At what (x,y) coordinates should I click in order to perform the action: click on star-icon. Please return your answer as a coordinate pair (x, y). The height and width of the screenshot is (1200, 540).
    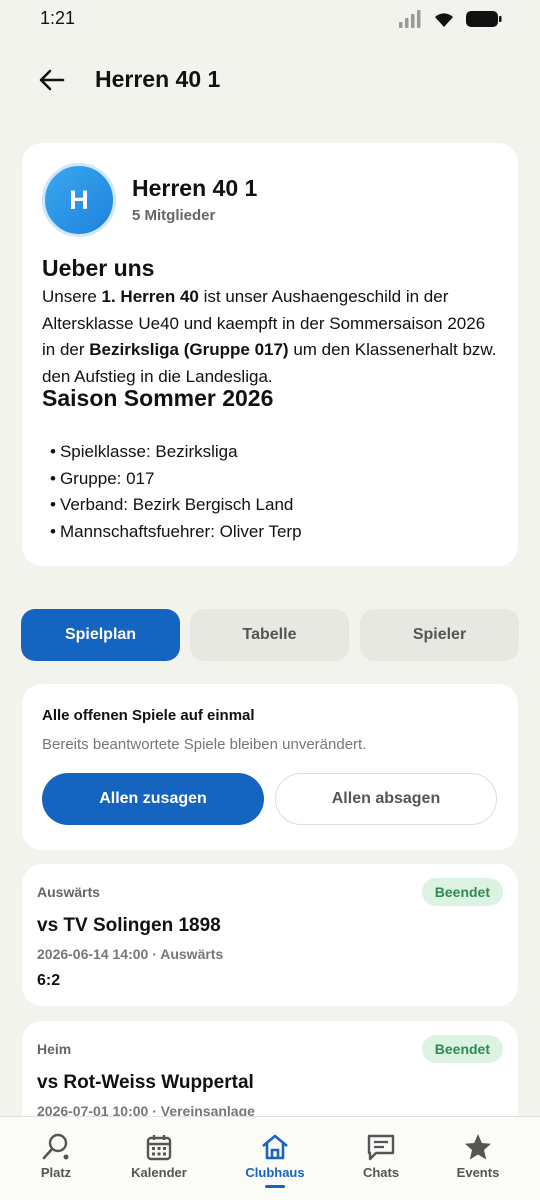
    Looking at the image, I should click on (478, 1147).